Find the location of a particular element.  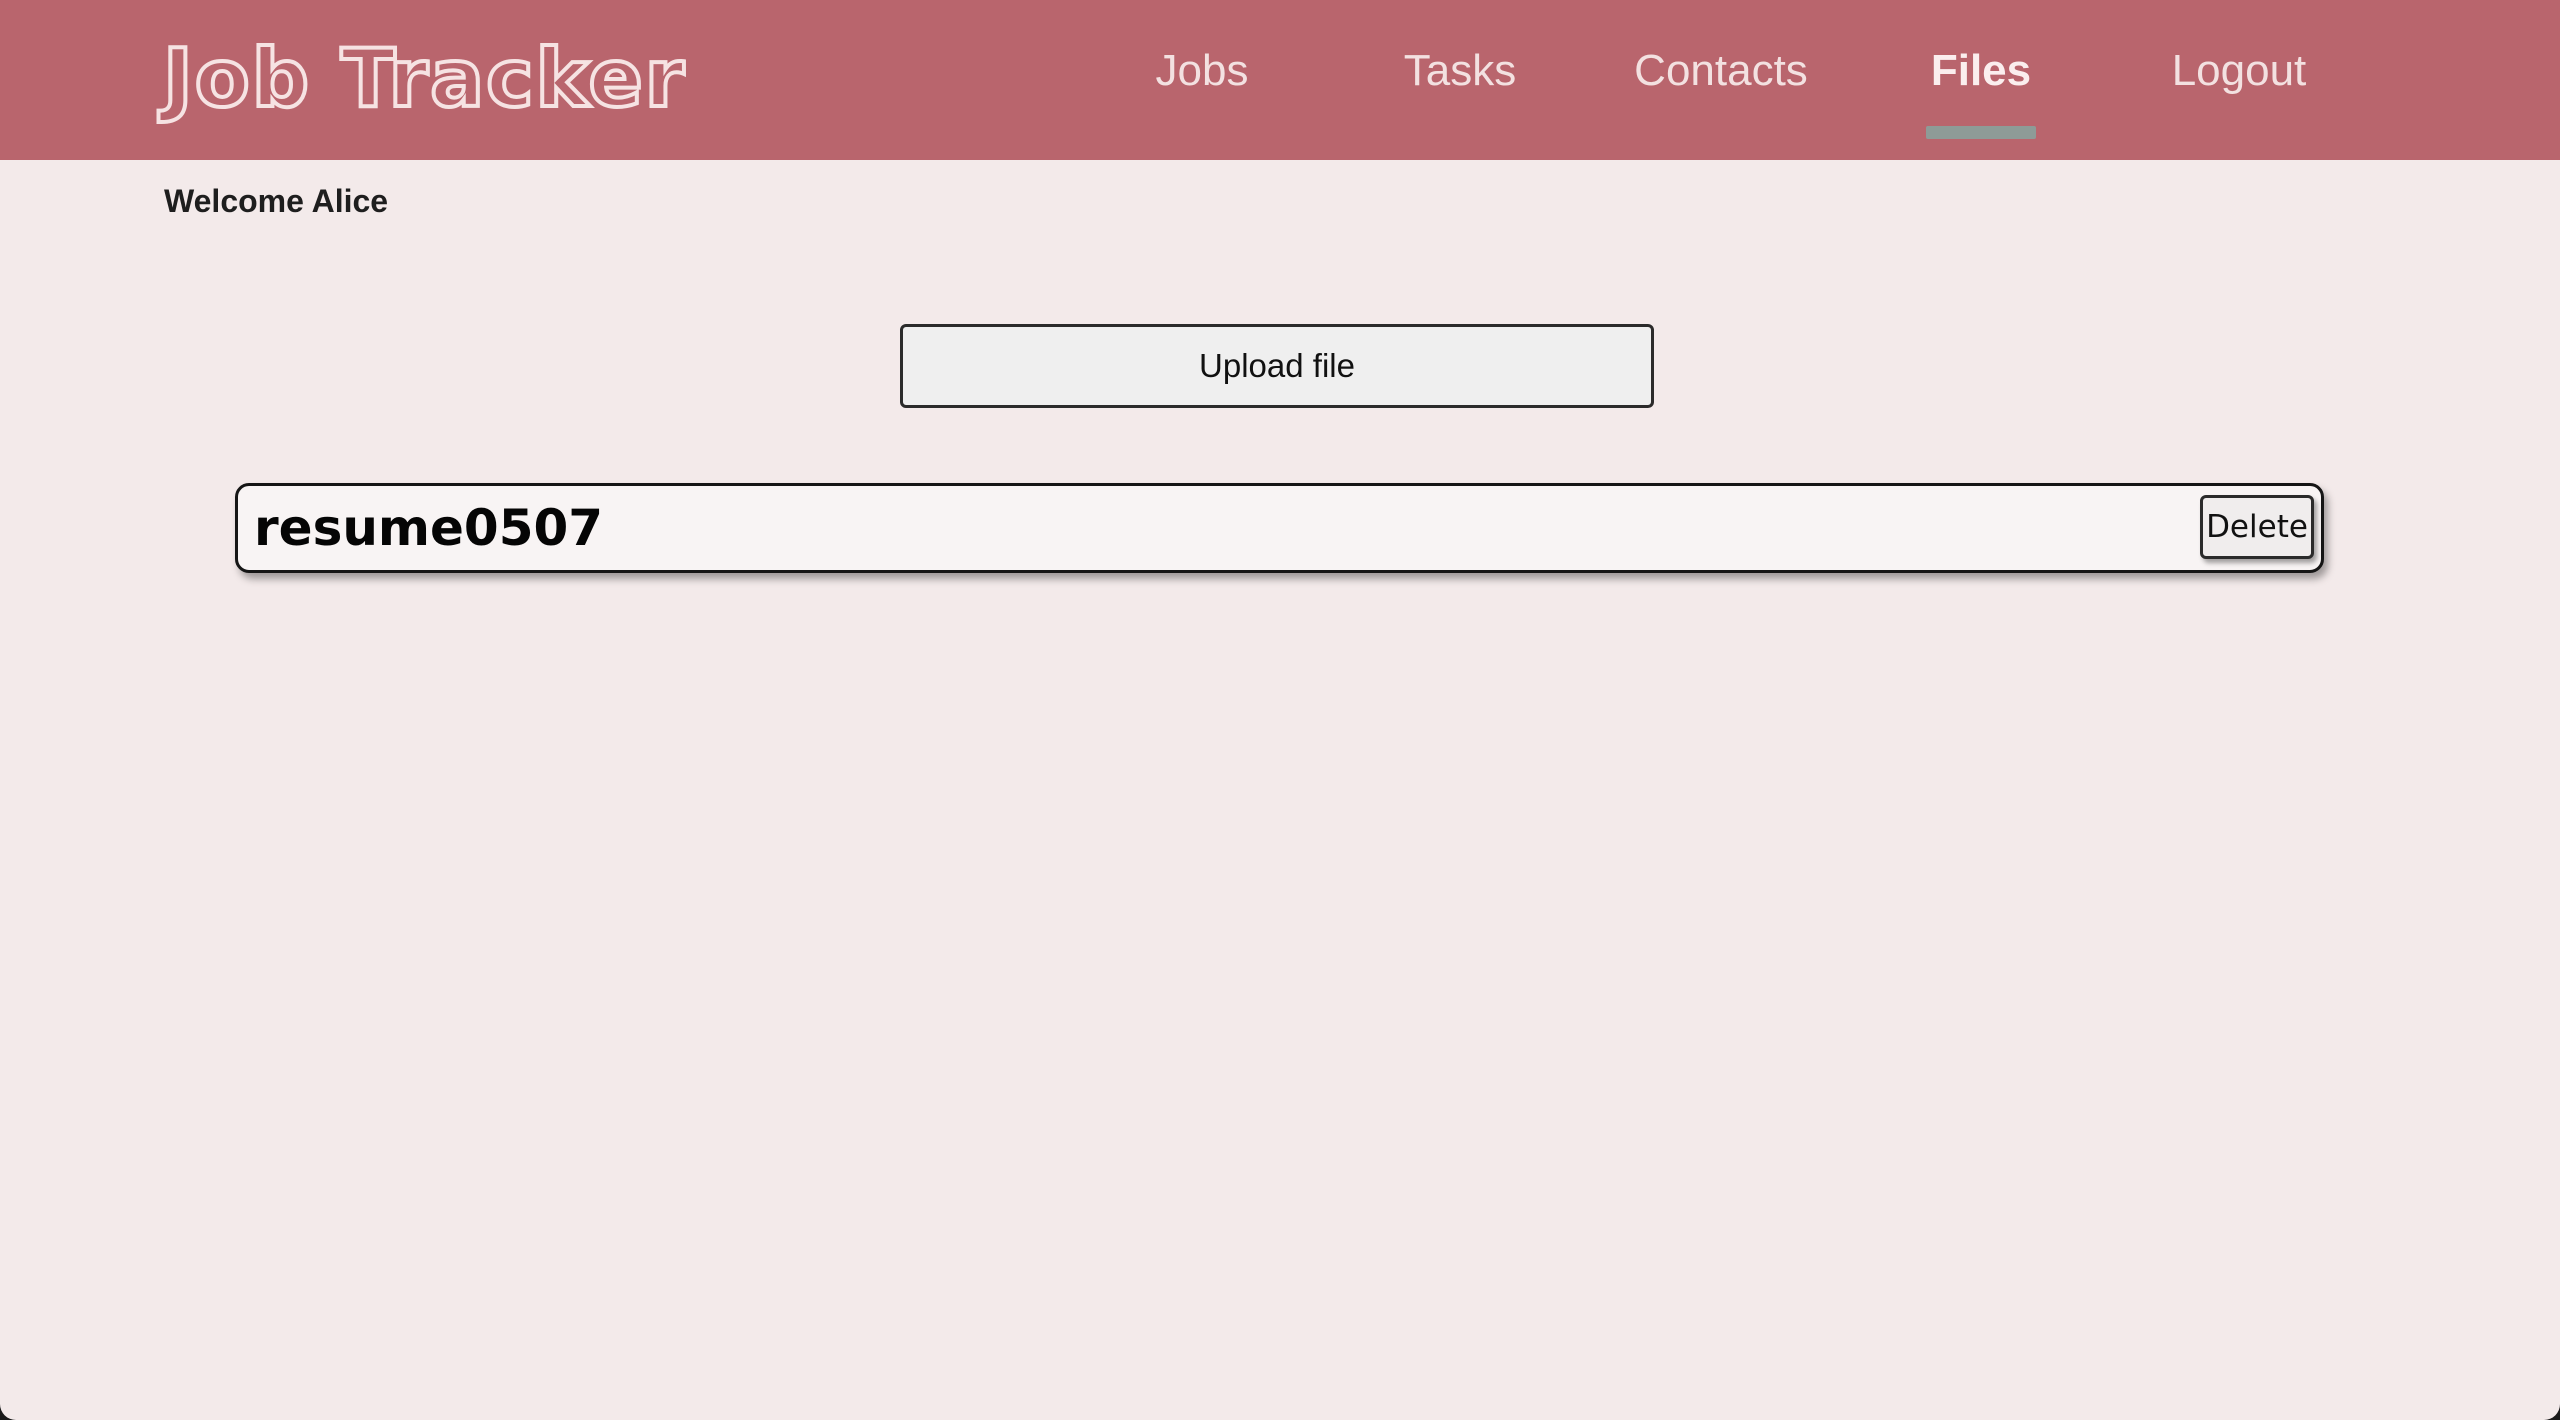

active-tab-indicator is located at coordinates (1981, 132).